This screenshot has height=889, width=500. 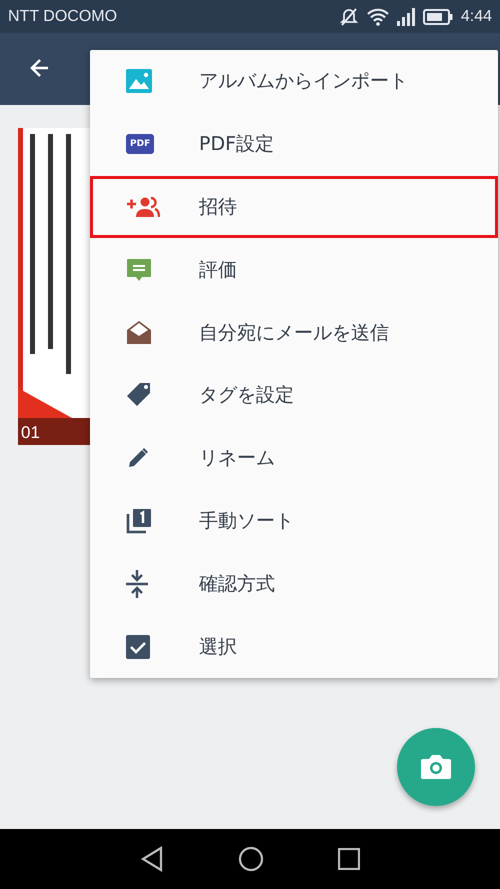 What do you see at coordinates (218, 270) in the screenshot?
I see `menu-item-label: 評価` at bounding box center [218, 270].